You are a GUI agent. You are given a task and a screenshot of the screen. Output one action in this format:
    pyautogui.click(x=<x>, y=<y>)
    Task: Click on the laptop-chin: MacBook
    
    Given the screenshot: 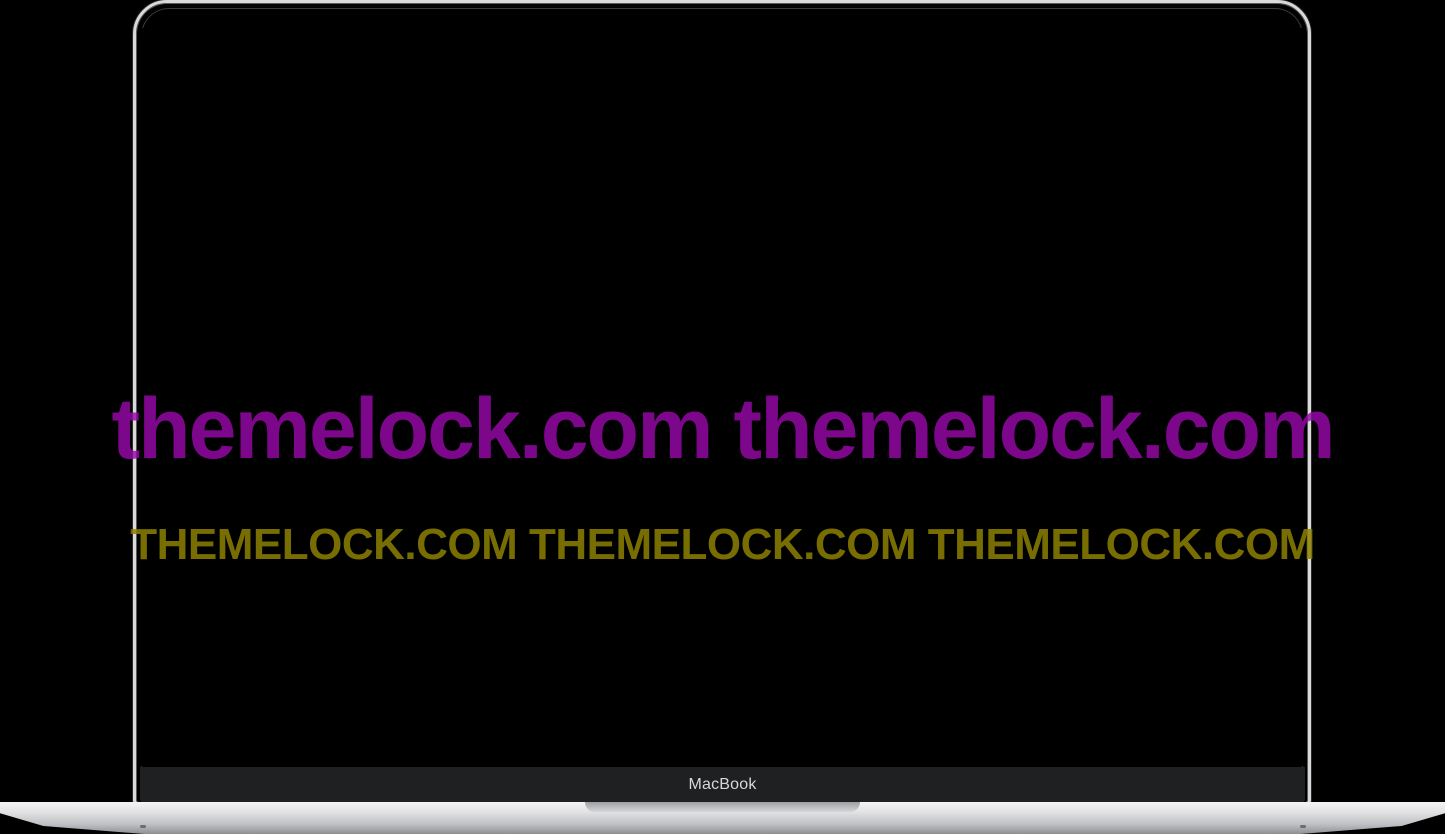 What is the action you would take?
    pyautogui.click(x=722, y=785)
    